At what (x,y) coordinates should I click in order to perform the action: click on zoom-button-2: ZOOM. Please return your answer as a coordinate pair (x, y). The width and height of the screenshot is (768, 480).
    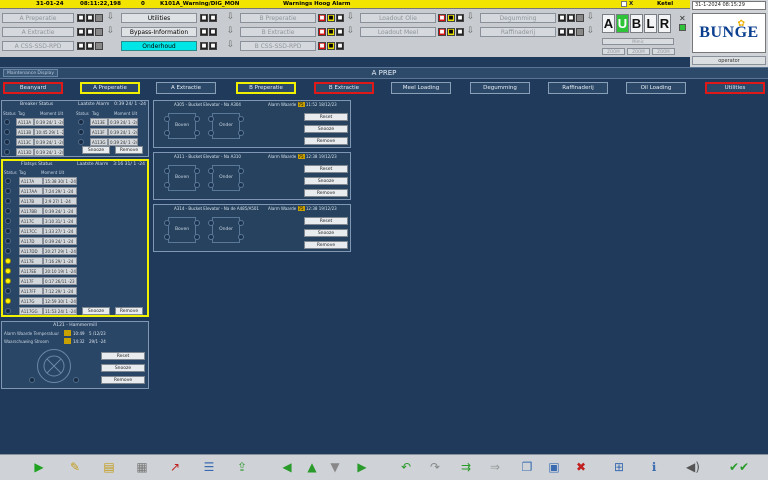
    Looking at the image, I should click on (638, 51).